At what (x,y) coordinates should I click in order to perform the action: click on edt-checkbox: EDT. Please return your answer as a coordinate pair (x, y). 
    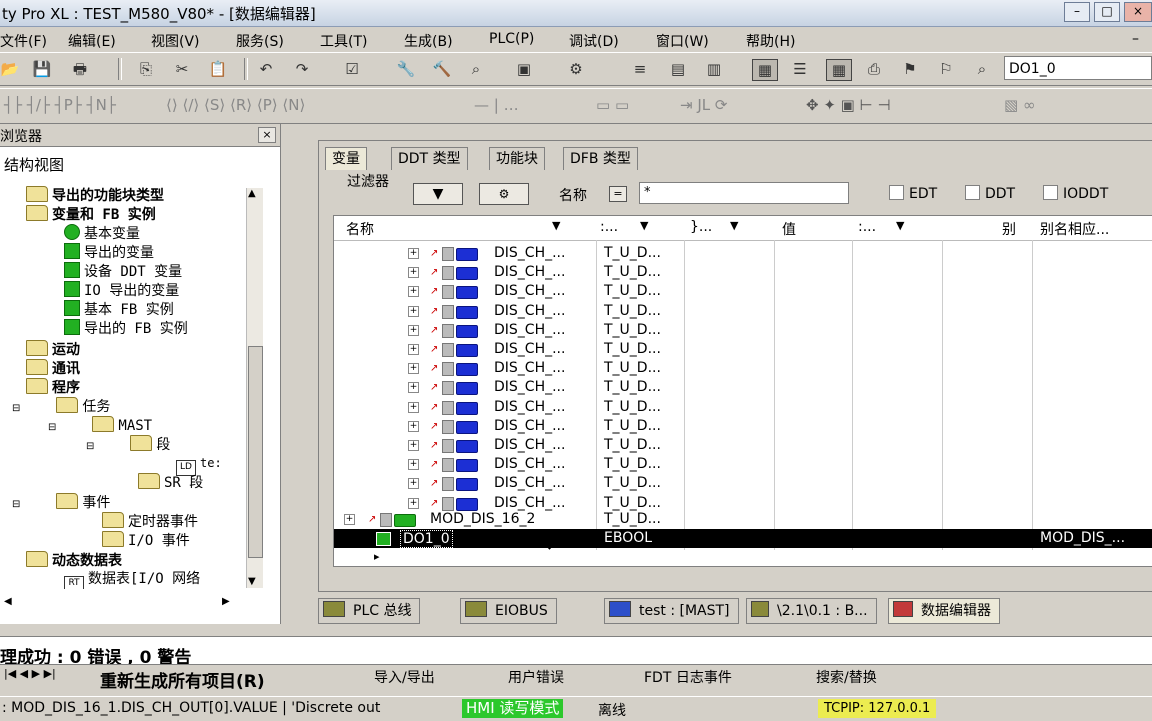
    Looking at the image, I should click on (913, 193).